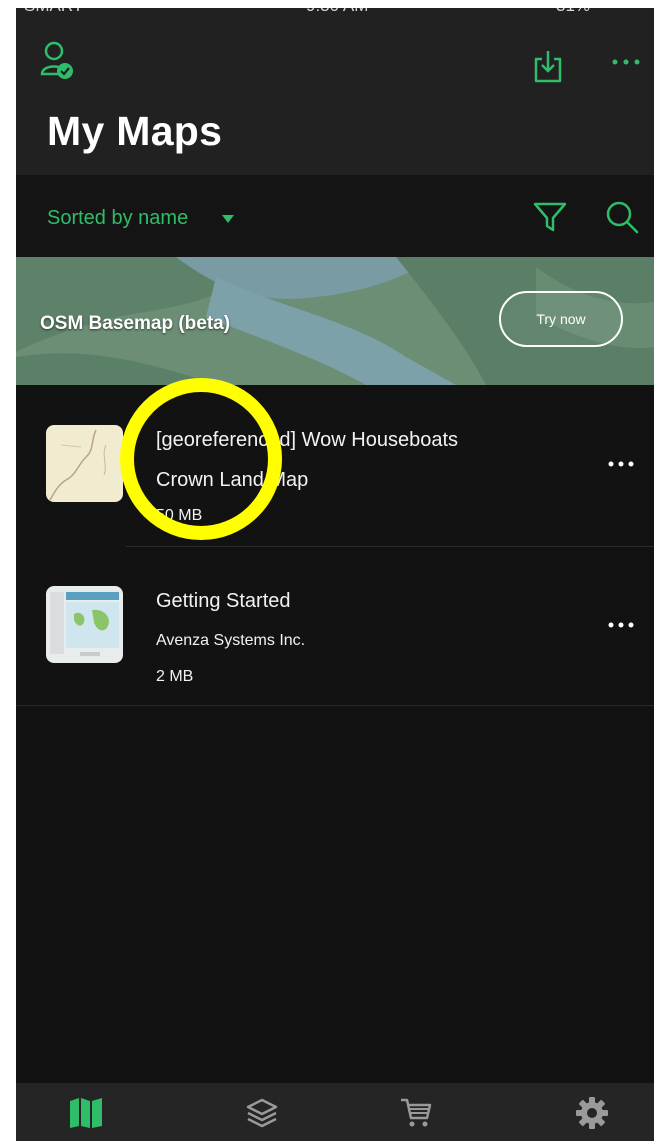 The width and height of the screenshot is (670, 1141). I want to click on map-list-item: Getting Started Avenza Systems Inc. 2 MB, so click(335, 625).